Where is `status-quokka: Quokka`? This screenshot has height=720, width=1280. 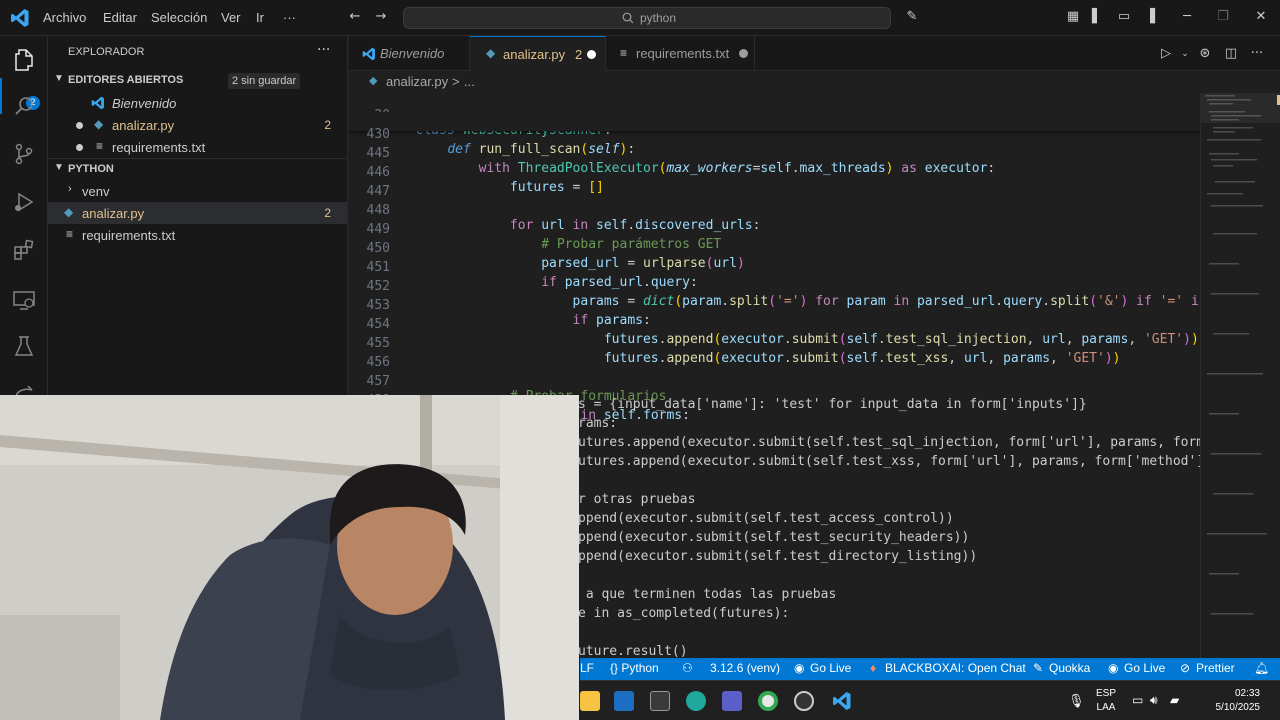
status-quokka: Quokka is located at coordinates (1069, 668).